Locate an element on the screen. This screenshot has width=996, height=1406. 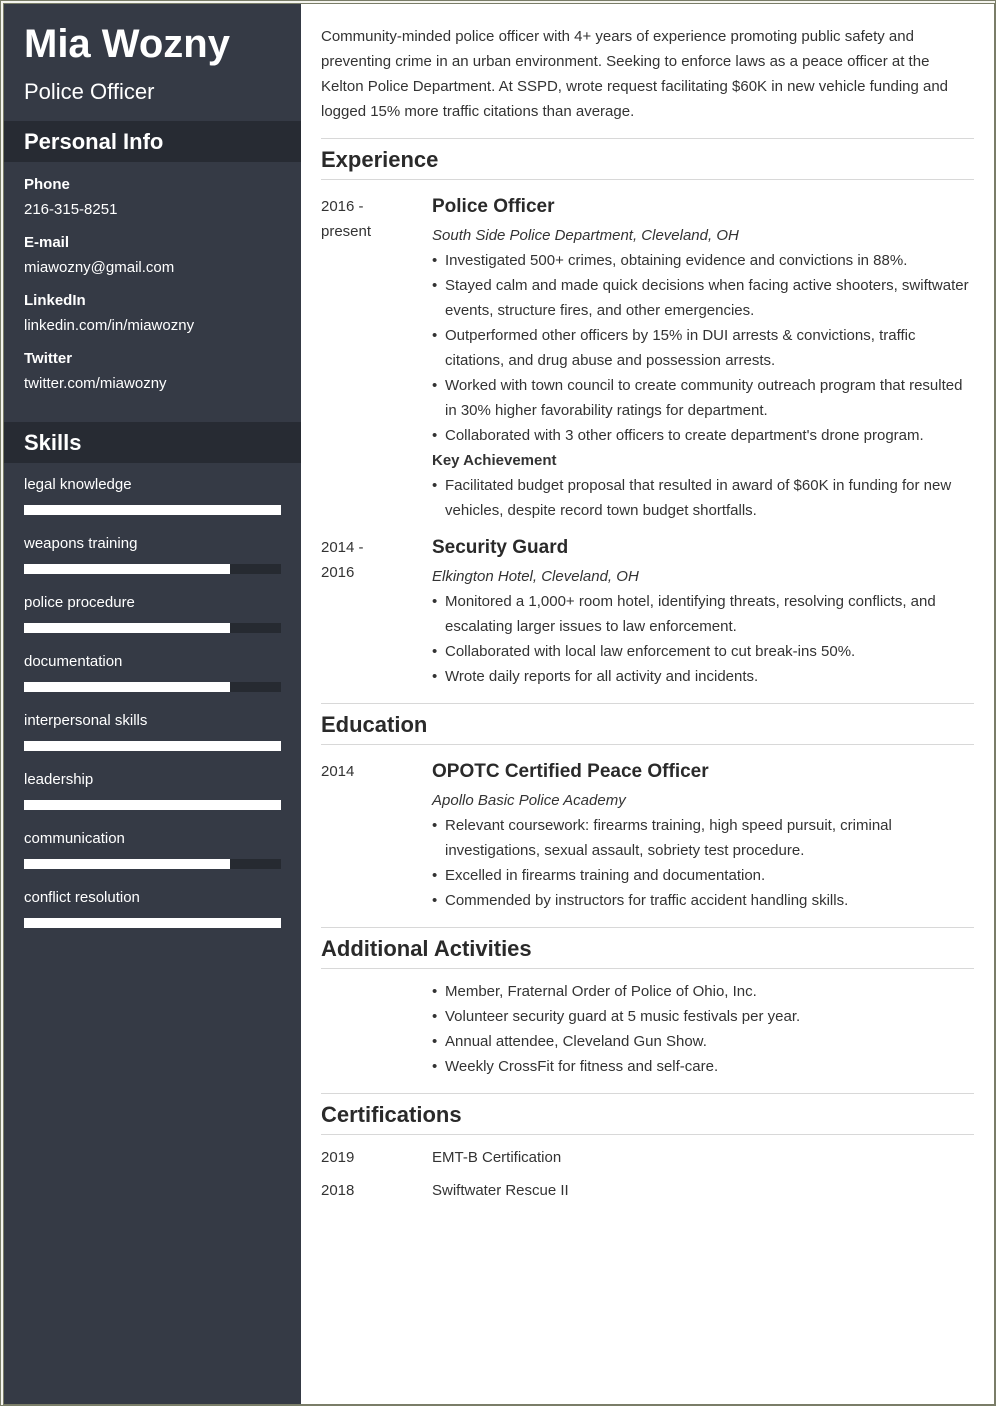
cert-row: 2019 EMT-B Certification is located at coordinates (647, 1157).